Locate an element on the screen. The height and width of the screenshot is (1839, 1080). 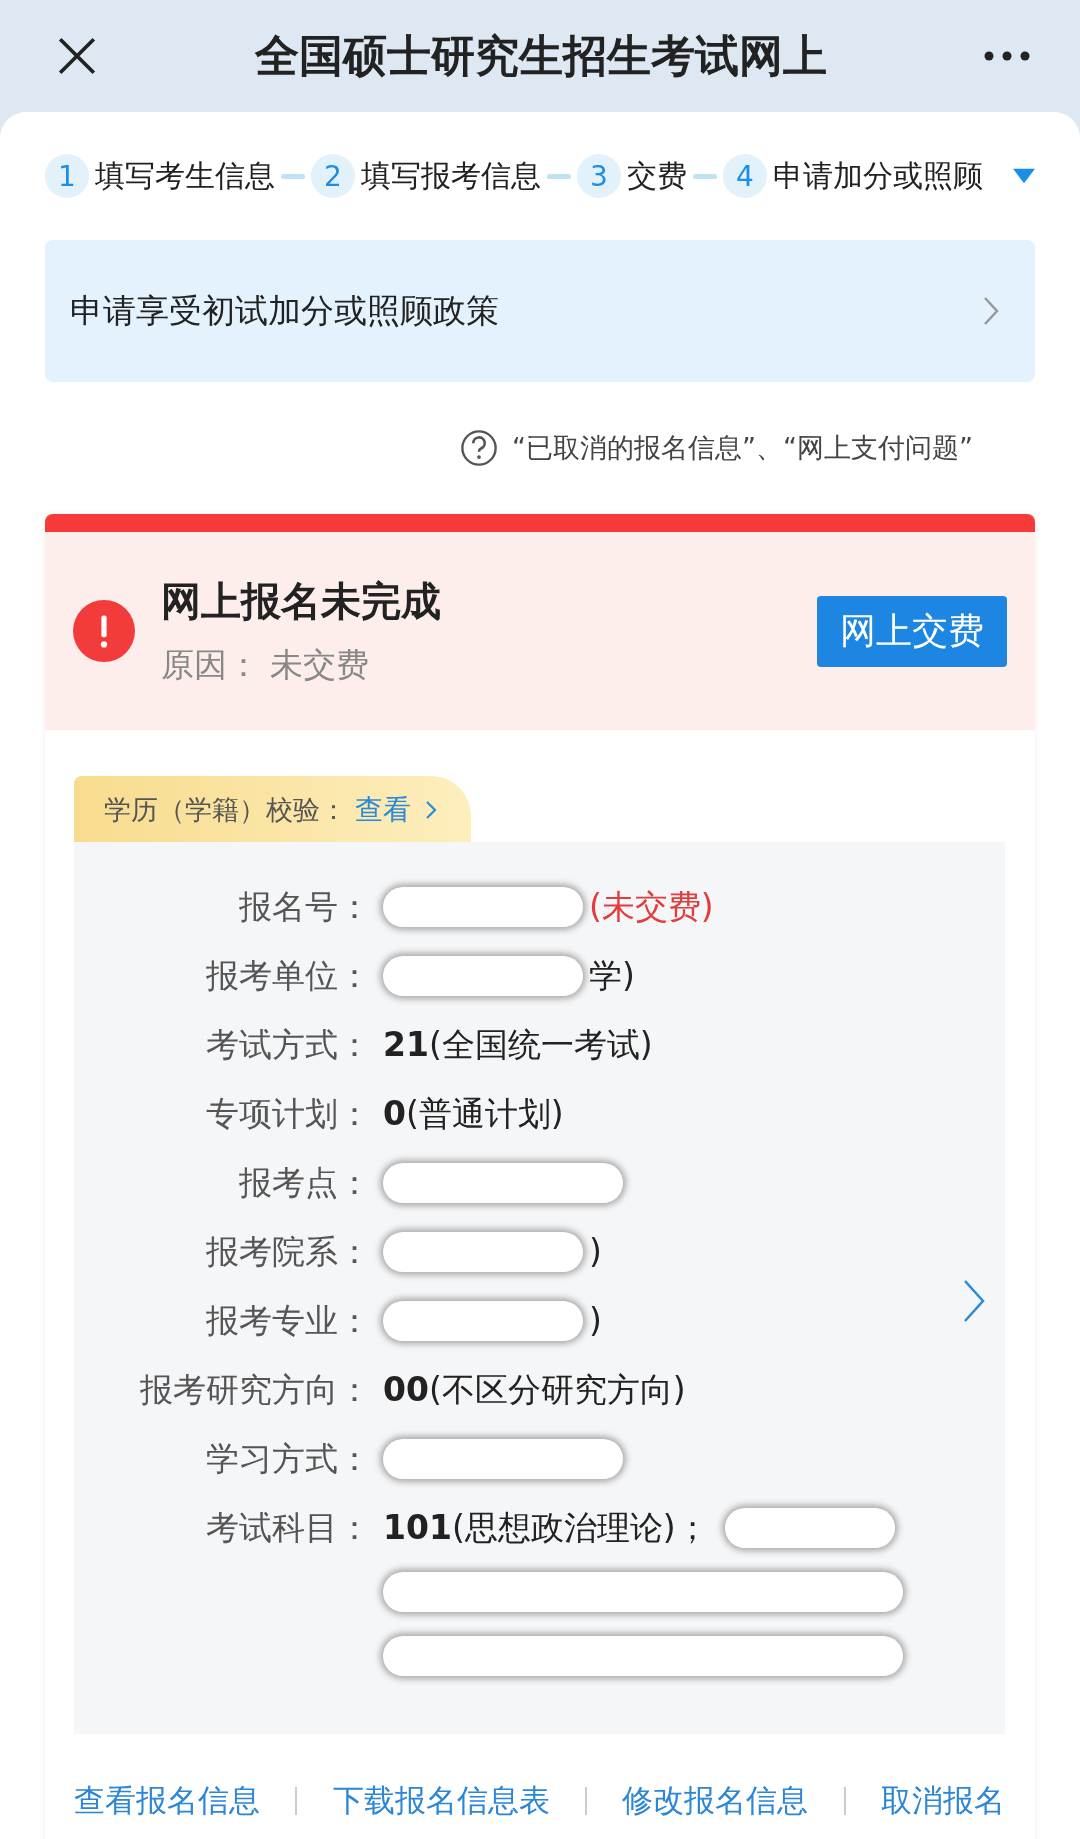
policy-banner: 申请享受初试加分或照顾政策 is located at coordinates (540, 311).